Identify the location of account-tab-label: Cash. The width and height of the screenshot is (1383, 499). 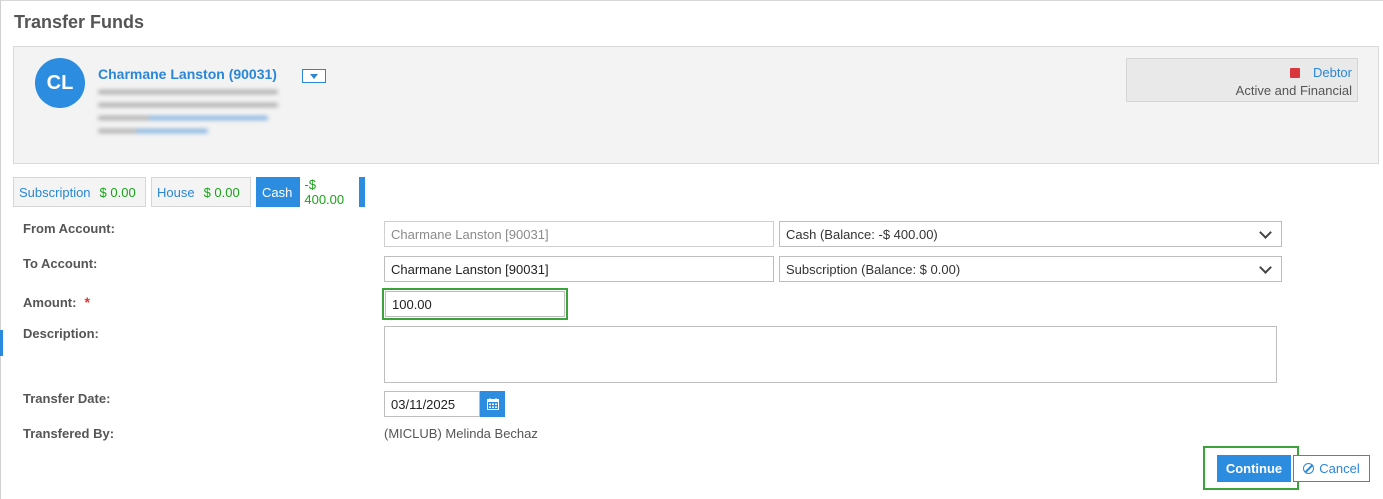
(277, 192).